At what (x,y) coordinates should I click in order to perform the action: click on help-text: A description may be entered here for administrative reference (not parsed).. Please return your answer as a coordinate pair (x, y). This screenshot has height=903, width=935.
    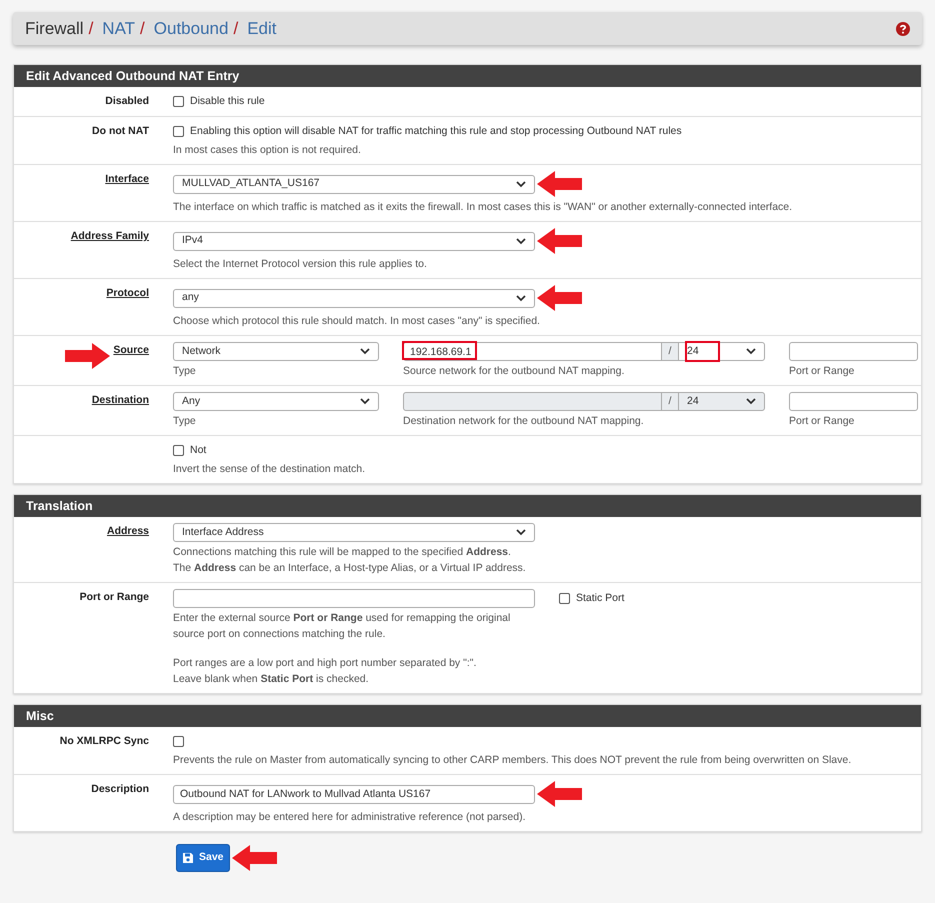
    Looking at the image, I should click on (350, 817).